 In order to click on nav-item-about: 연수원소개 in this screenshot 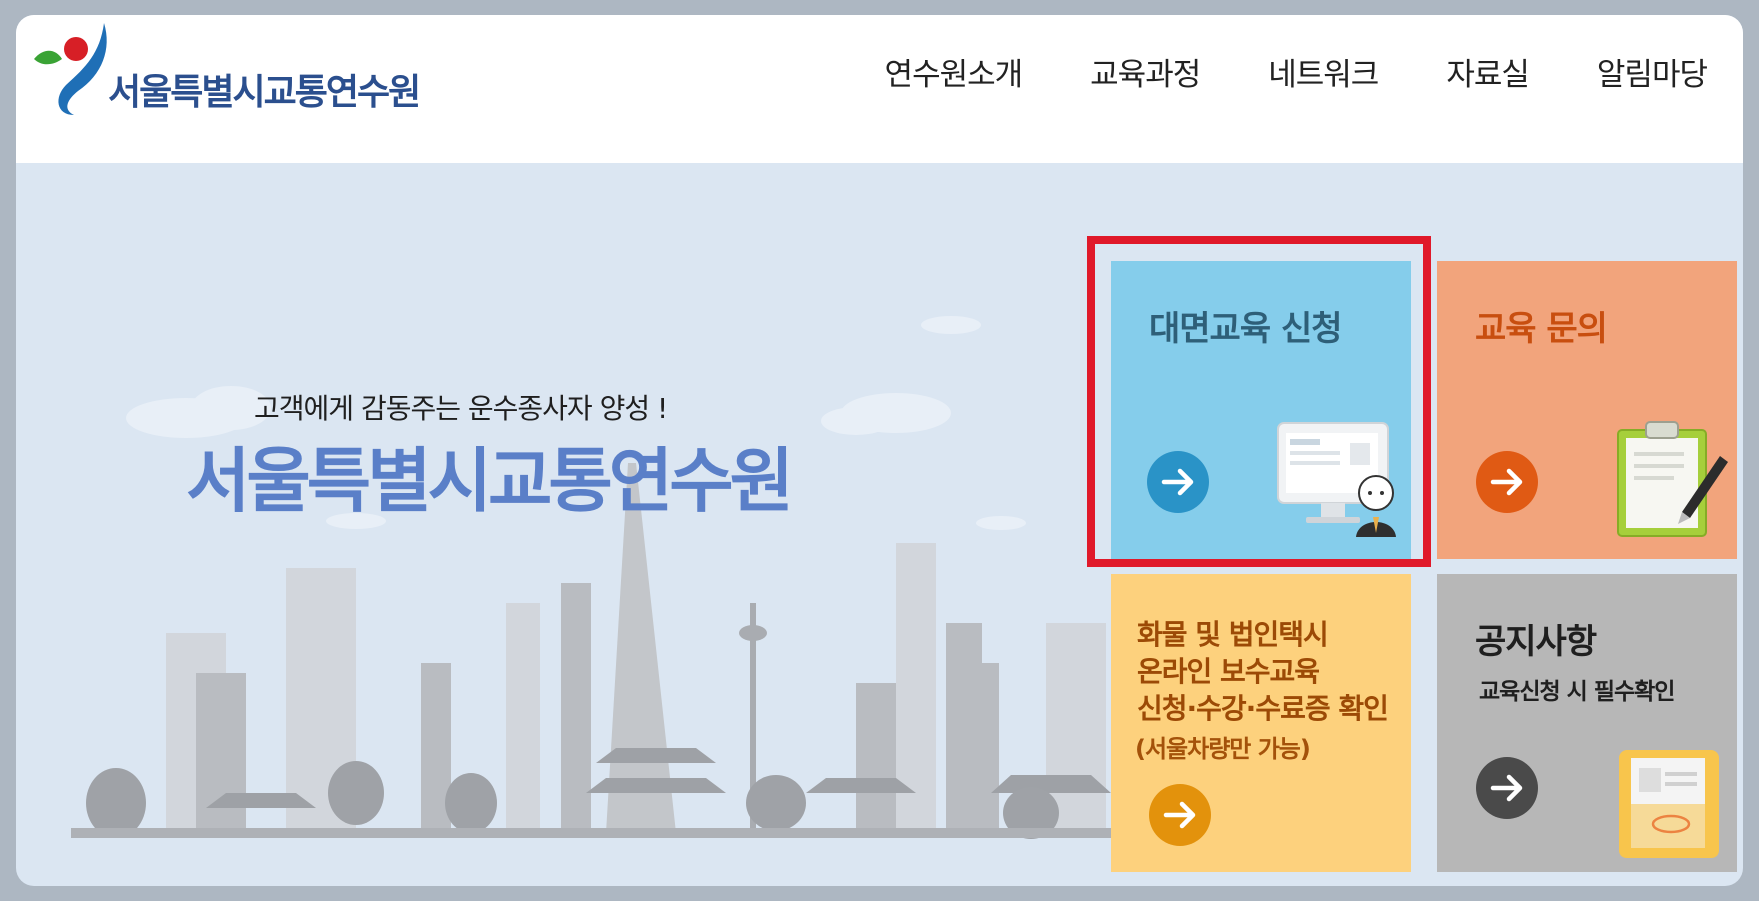, I will do `click(954, 71)`.